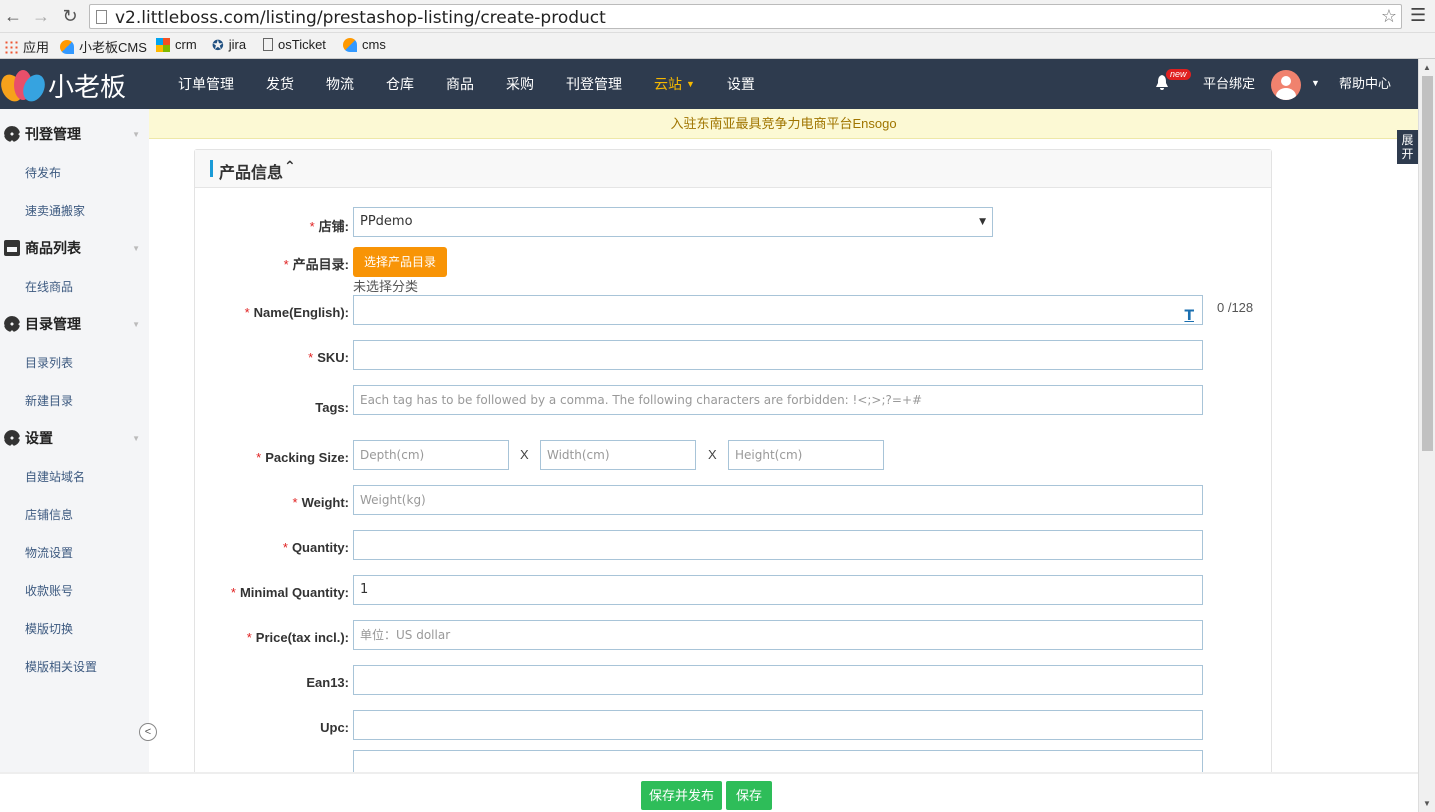 The height and width of the screenshot is (812, 1435). What do you see at coordinates (778, 680) in the screenshot?
I see `ean13-input` at bounding box center [778, 680].